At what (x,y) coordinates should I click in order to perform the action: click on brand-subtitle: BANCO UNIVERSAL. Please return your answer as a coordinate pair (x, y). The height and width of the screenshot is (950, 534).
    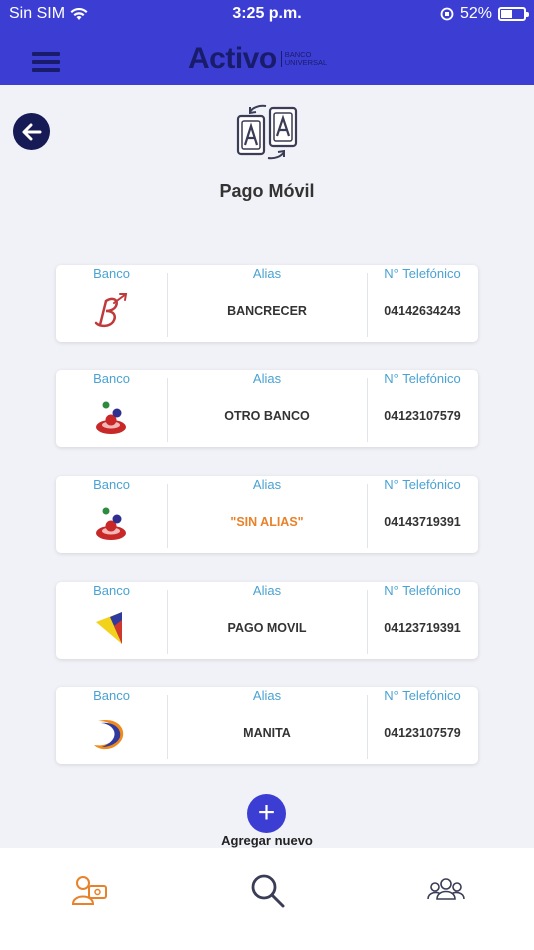
    Looking at the image, I should click on (310, 59).